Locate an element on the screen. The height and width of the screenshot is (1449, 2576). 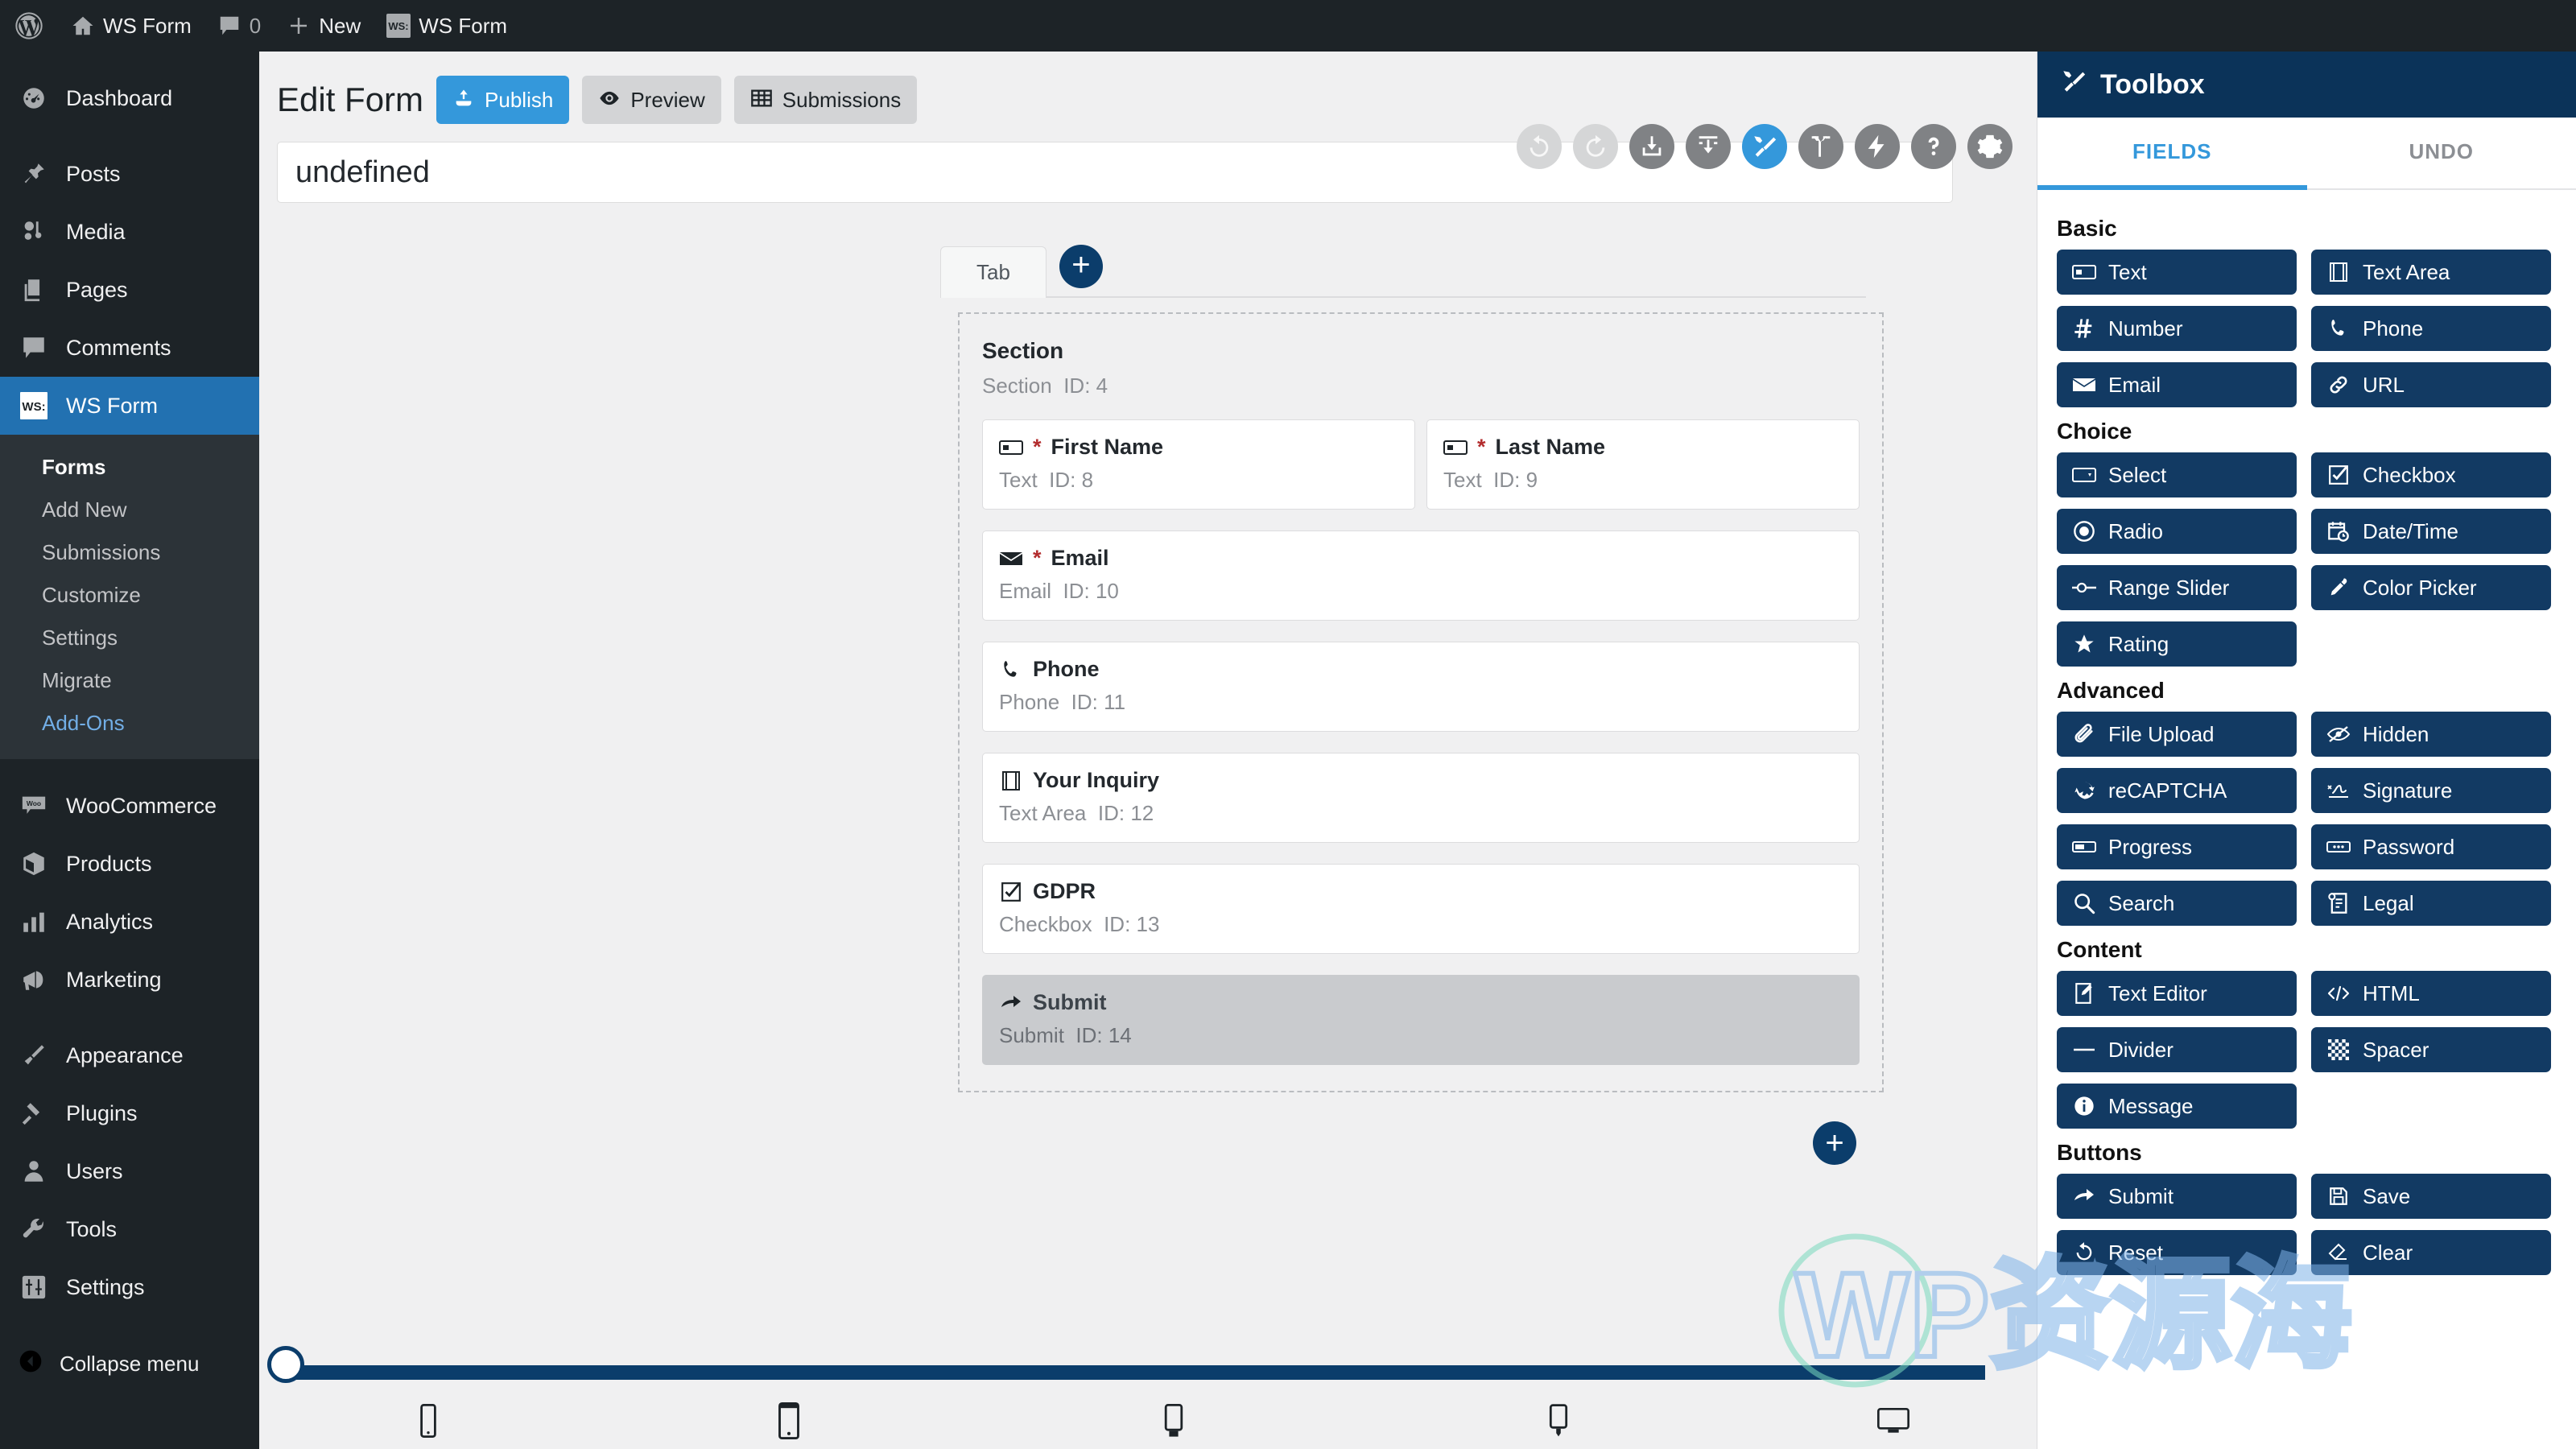
field-button-url: URL is located at coordinates (2431, 384).